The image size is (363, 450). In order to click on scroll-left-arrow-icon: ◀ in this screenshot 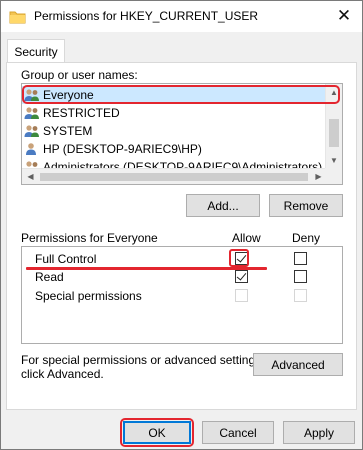, I will do `click(30, 176)`.